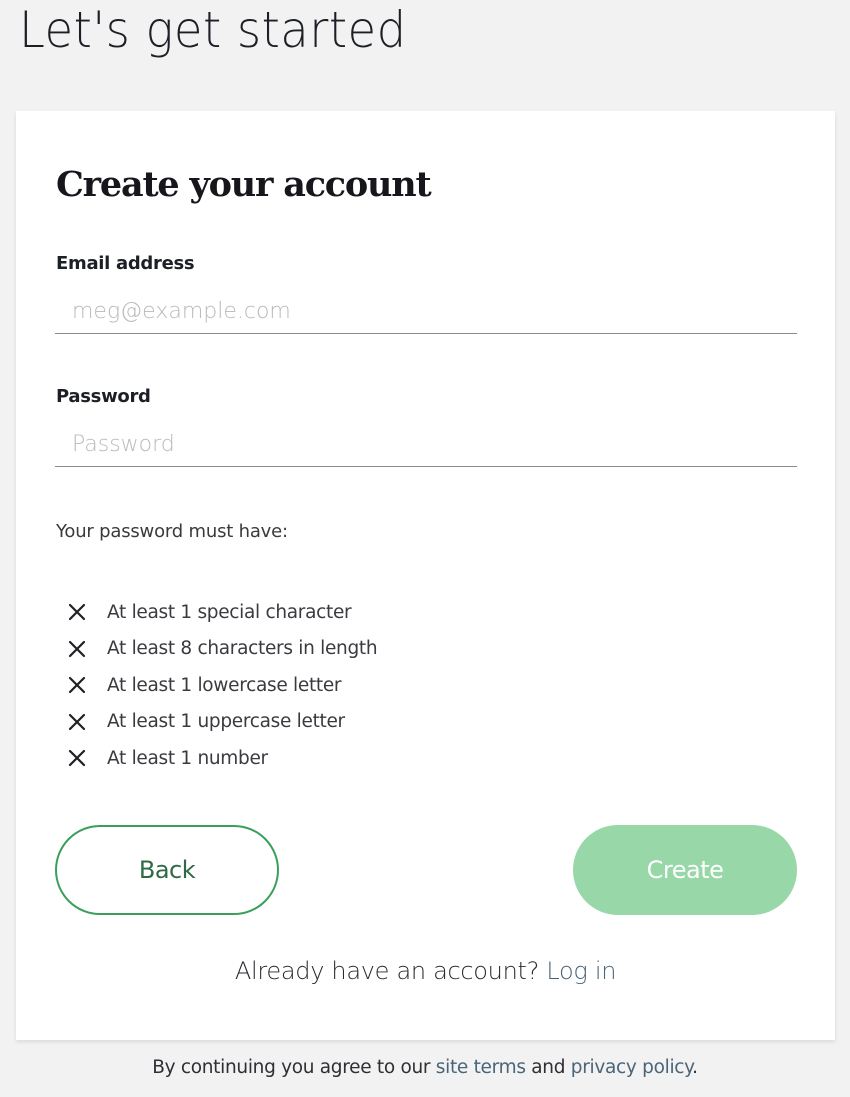 This screenshot has height=1097, width=850. What do you see at coordinates (187, 758) in the screenshot?
I see `requirement-text: At least 1 number` at bounding box center [187, 758].